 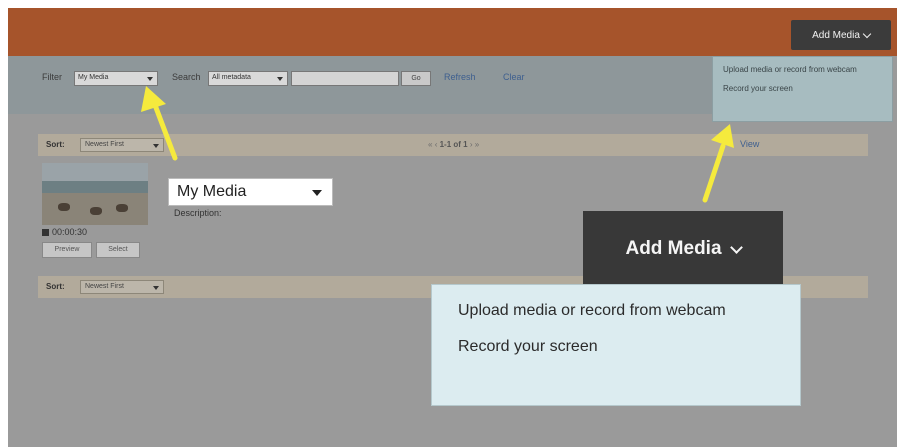 I want to click on search-scope-select: All metadata, so click(x=248, y=78).